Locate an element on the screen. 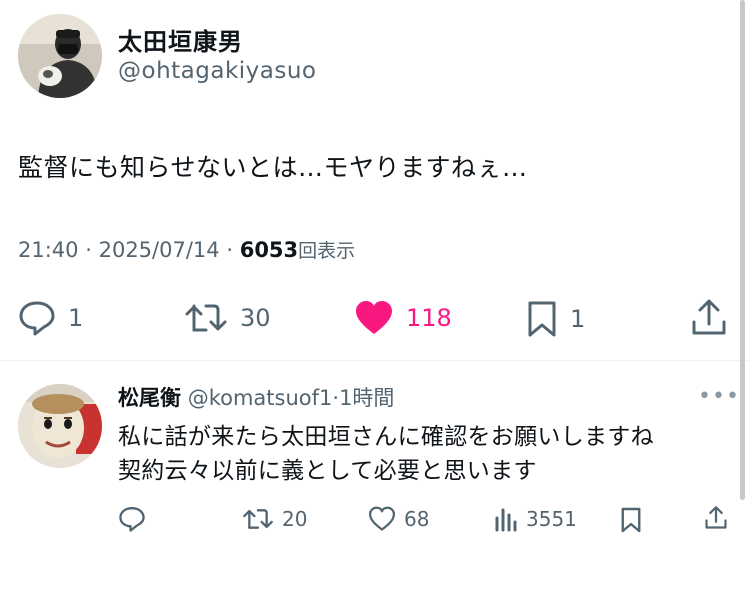 The width and height of the screenshot is (750, 612). author-avatar is located at coordinates (60, 56).